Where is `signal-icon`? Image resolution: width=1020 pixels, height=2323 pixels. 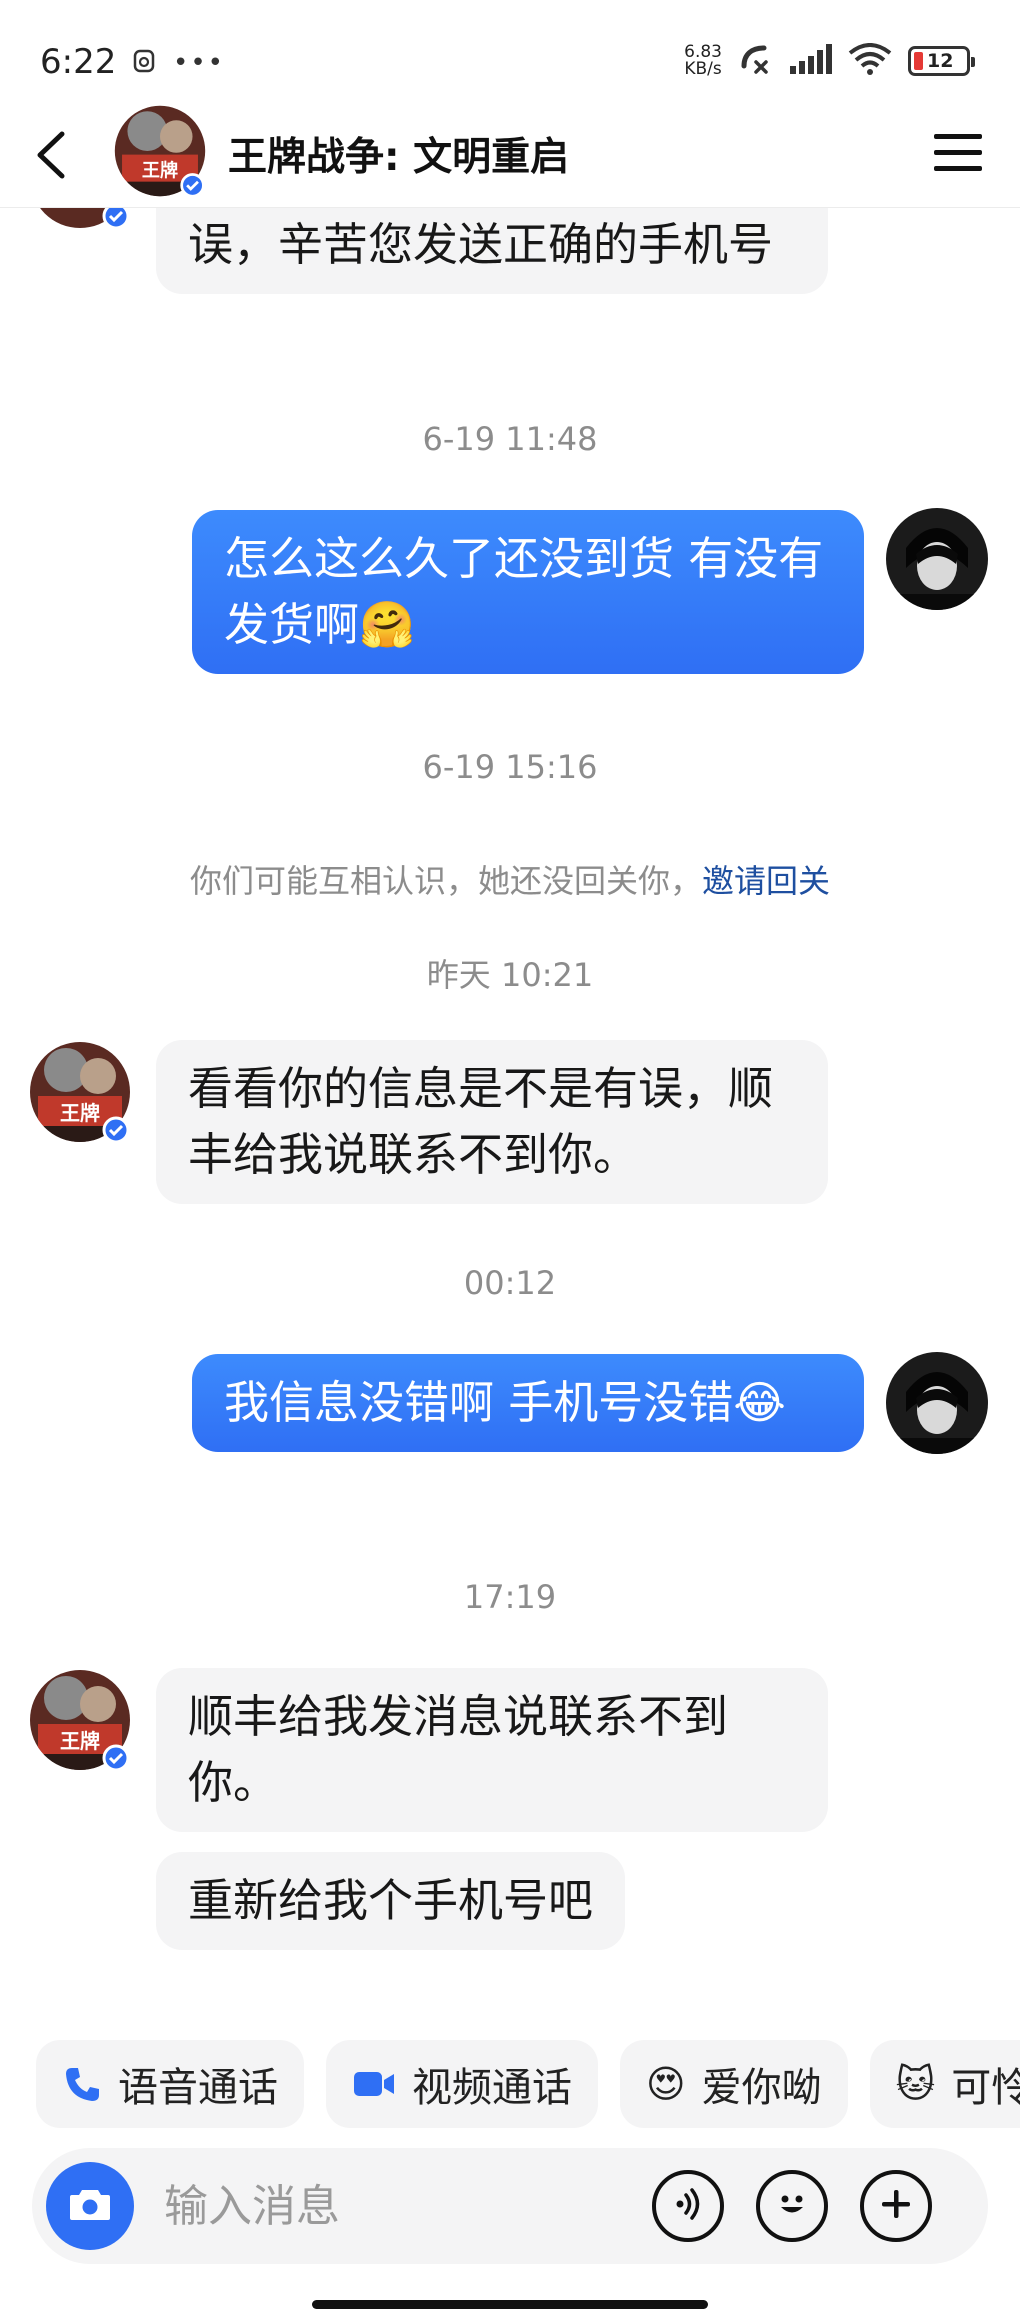
signal-icon is located at coordinates (810, 61).